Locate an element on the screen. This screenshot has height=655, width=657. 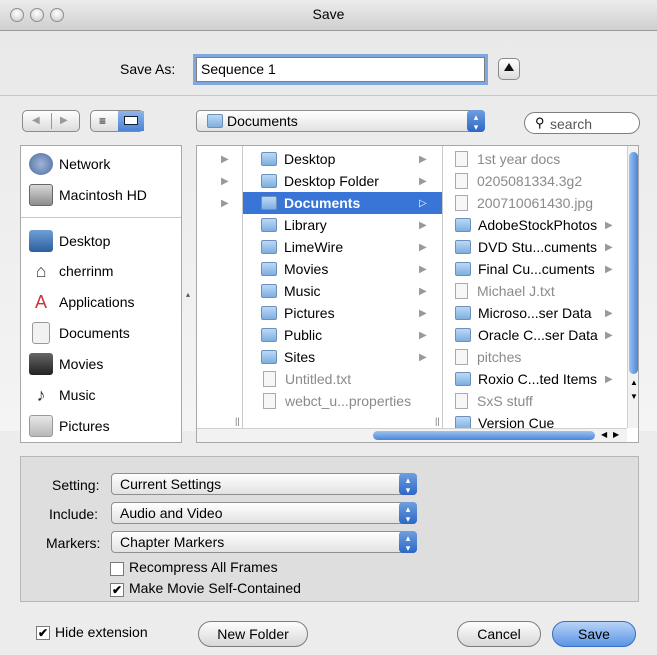
column-view-icon is located at coordinates (131, 121).